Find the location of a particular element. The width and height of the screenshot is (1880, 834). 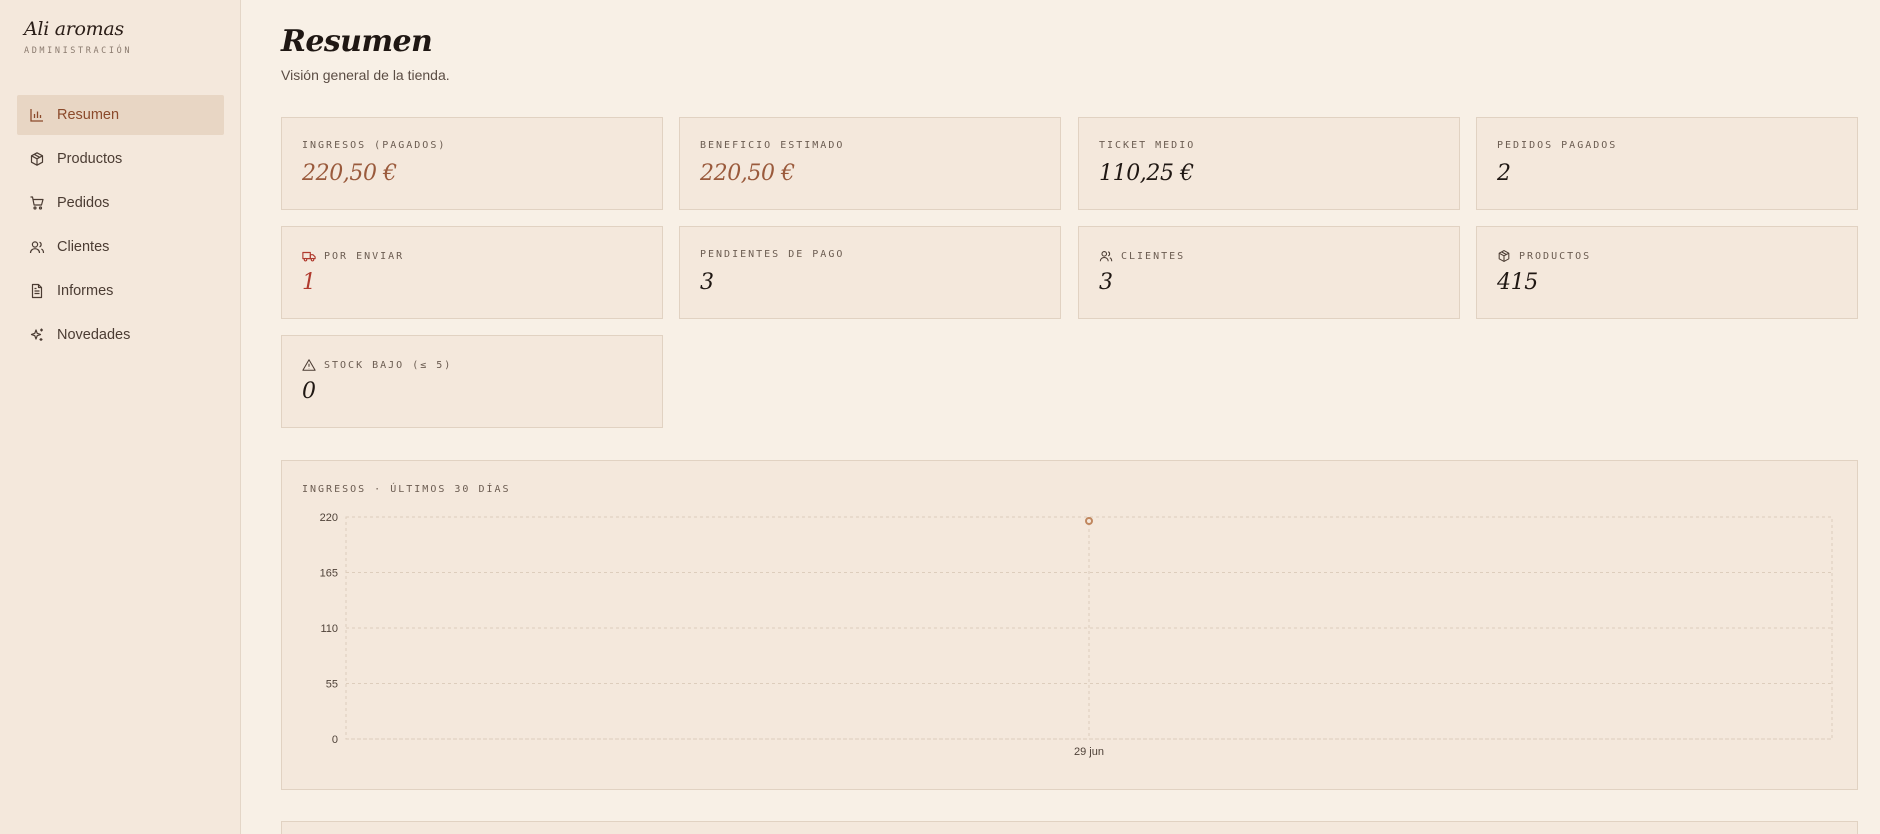

chart-y-tick-label: 55 is located at coordinates (332, 685).